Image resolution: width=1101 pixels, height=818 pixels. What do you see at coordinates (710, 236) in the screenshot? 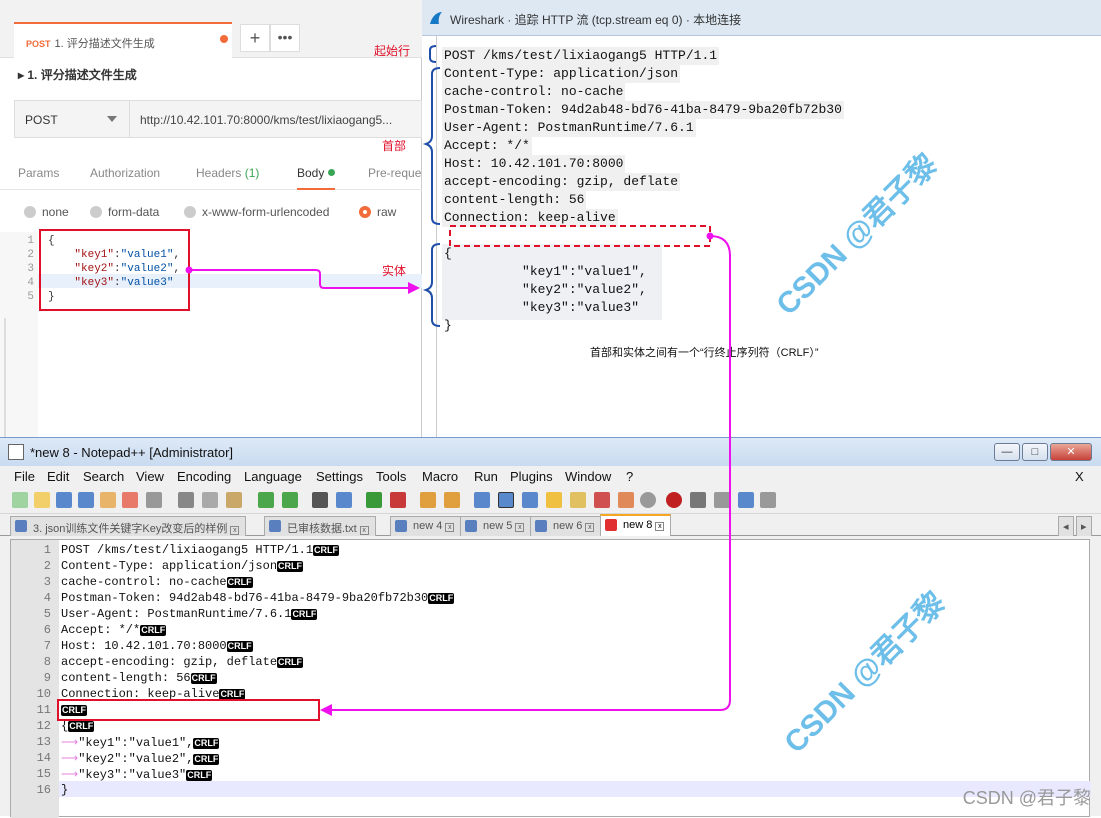
I see `crlf-arrow-start-icon` at bounding box center [710, 236].